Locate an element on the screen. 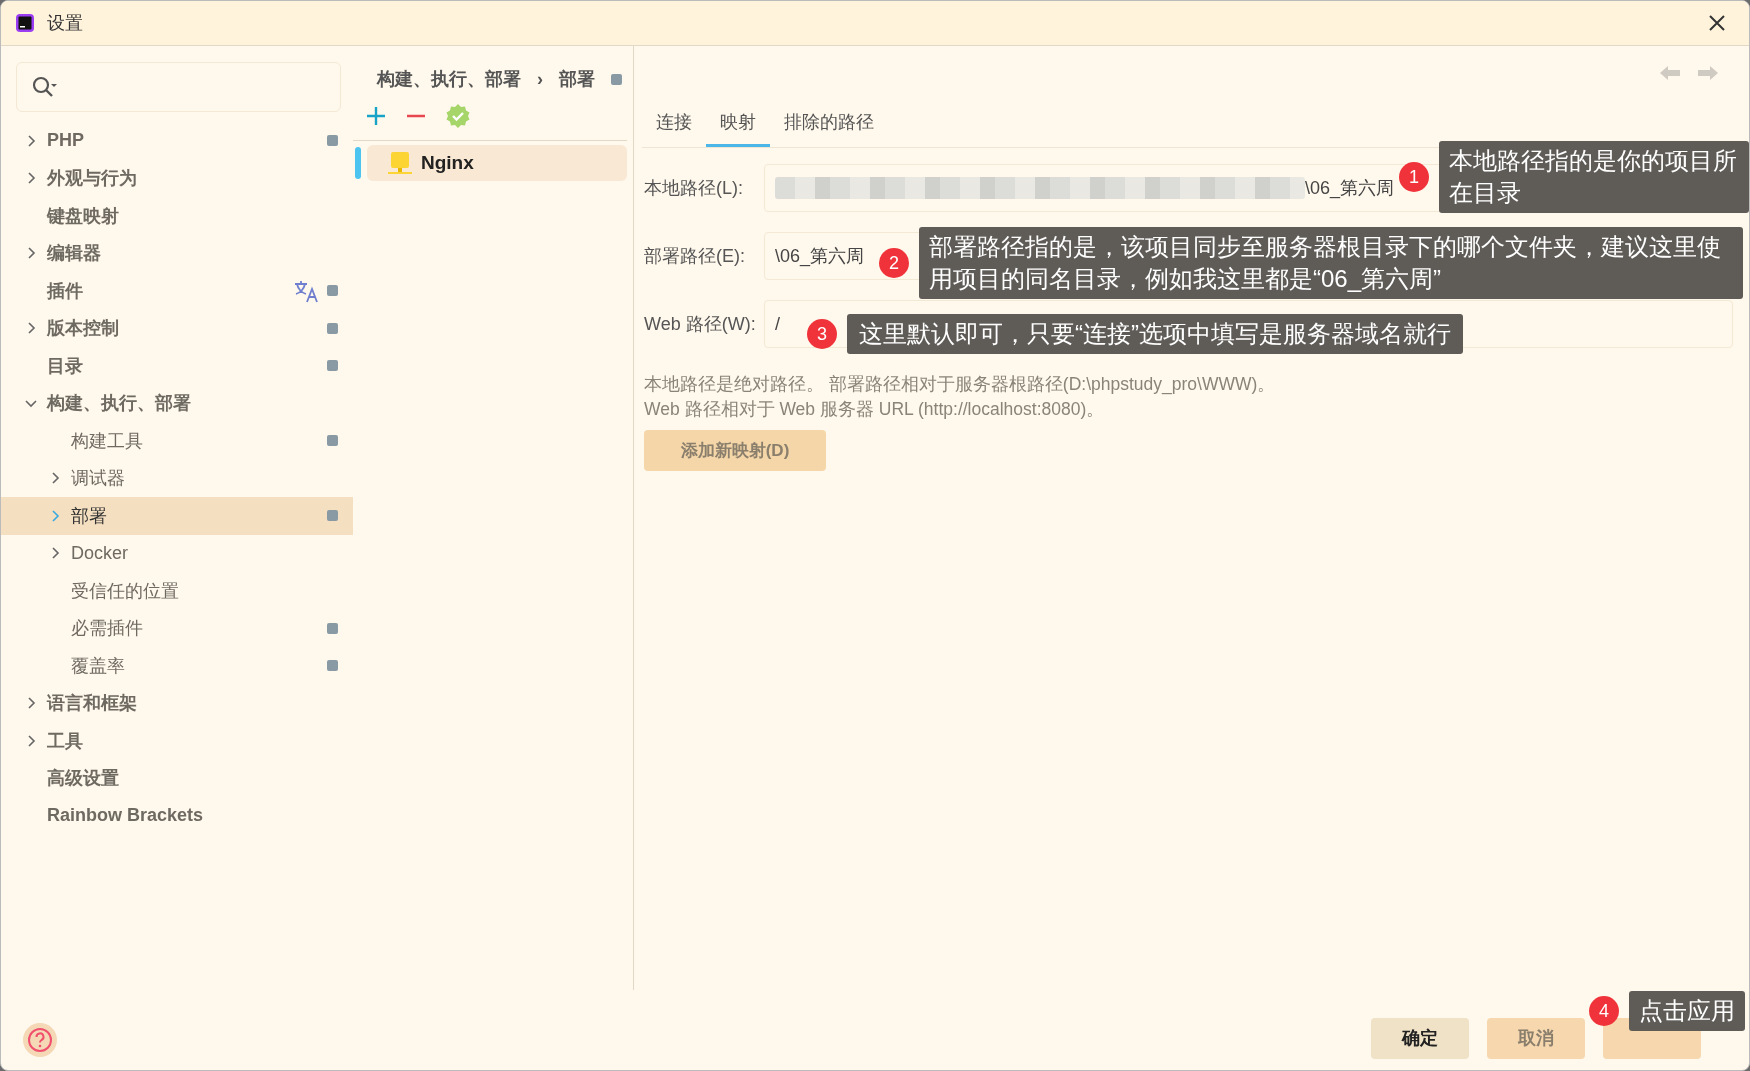  tree-item: PHP is located at coordinates (177, 141).